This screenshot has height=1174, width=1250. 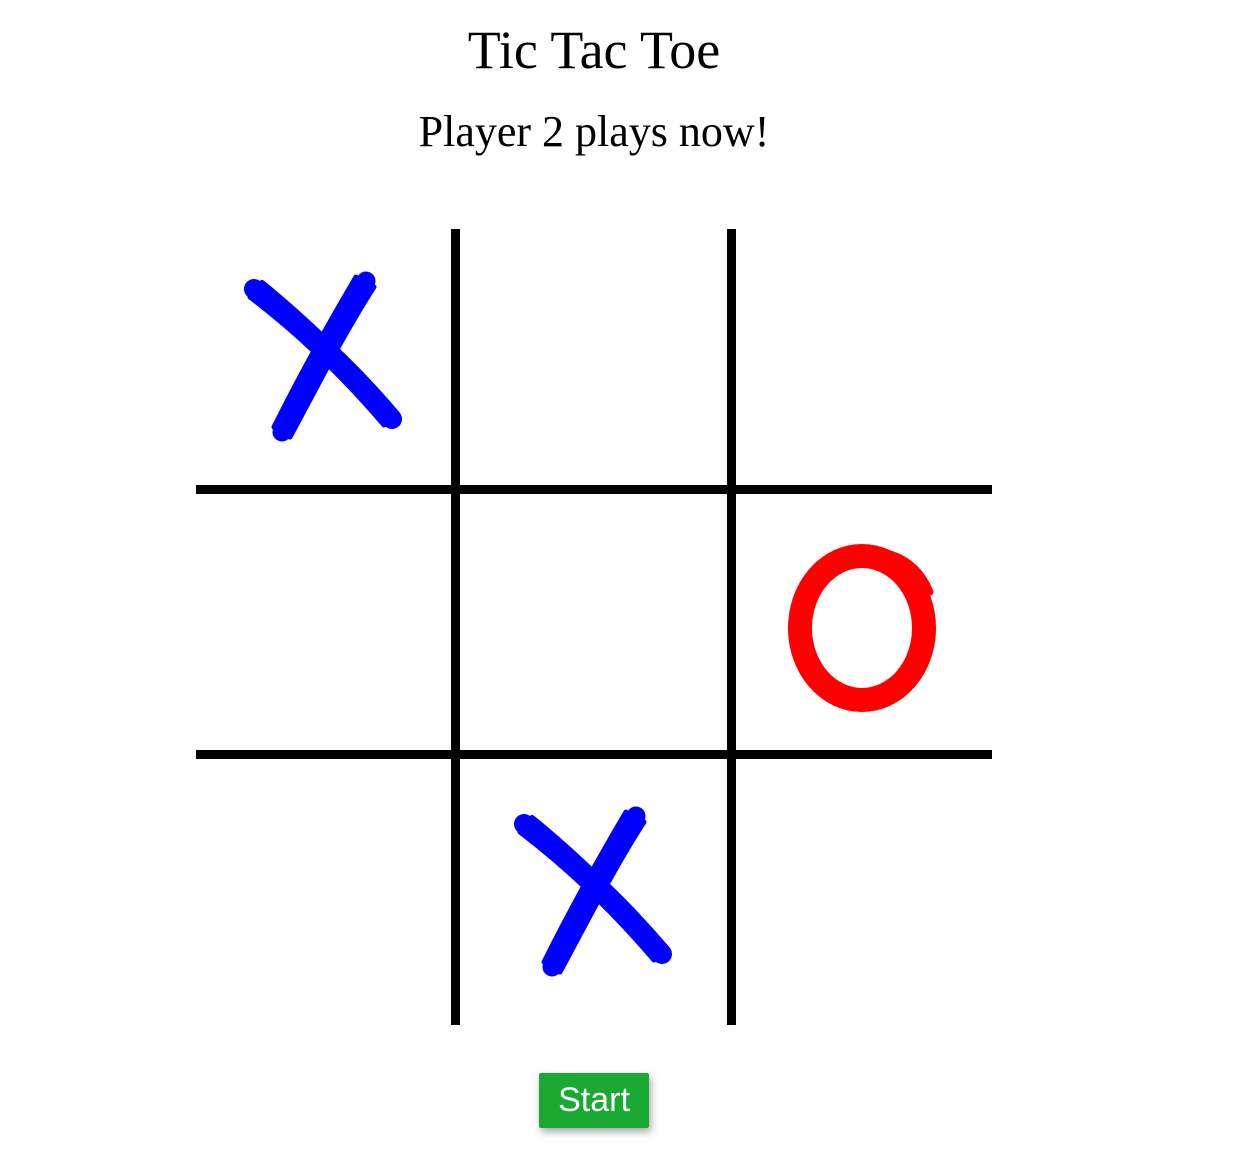 What do you see at coordinates (594, 1100) in the screenshot?
I see `start-button: Start` at bounding box center [594, 1100].